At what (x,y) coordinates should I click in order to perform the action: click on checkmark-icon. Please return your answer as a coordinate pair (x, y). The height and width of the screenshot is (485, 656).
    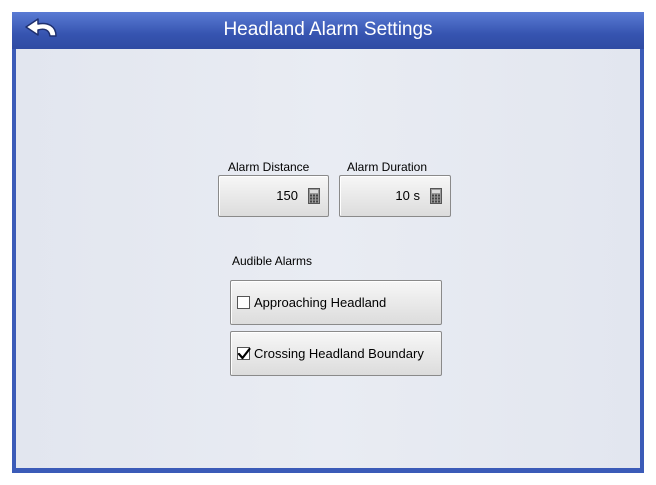
    Looking at the image, I should click on (244, 353).